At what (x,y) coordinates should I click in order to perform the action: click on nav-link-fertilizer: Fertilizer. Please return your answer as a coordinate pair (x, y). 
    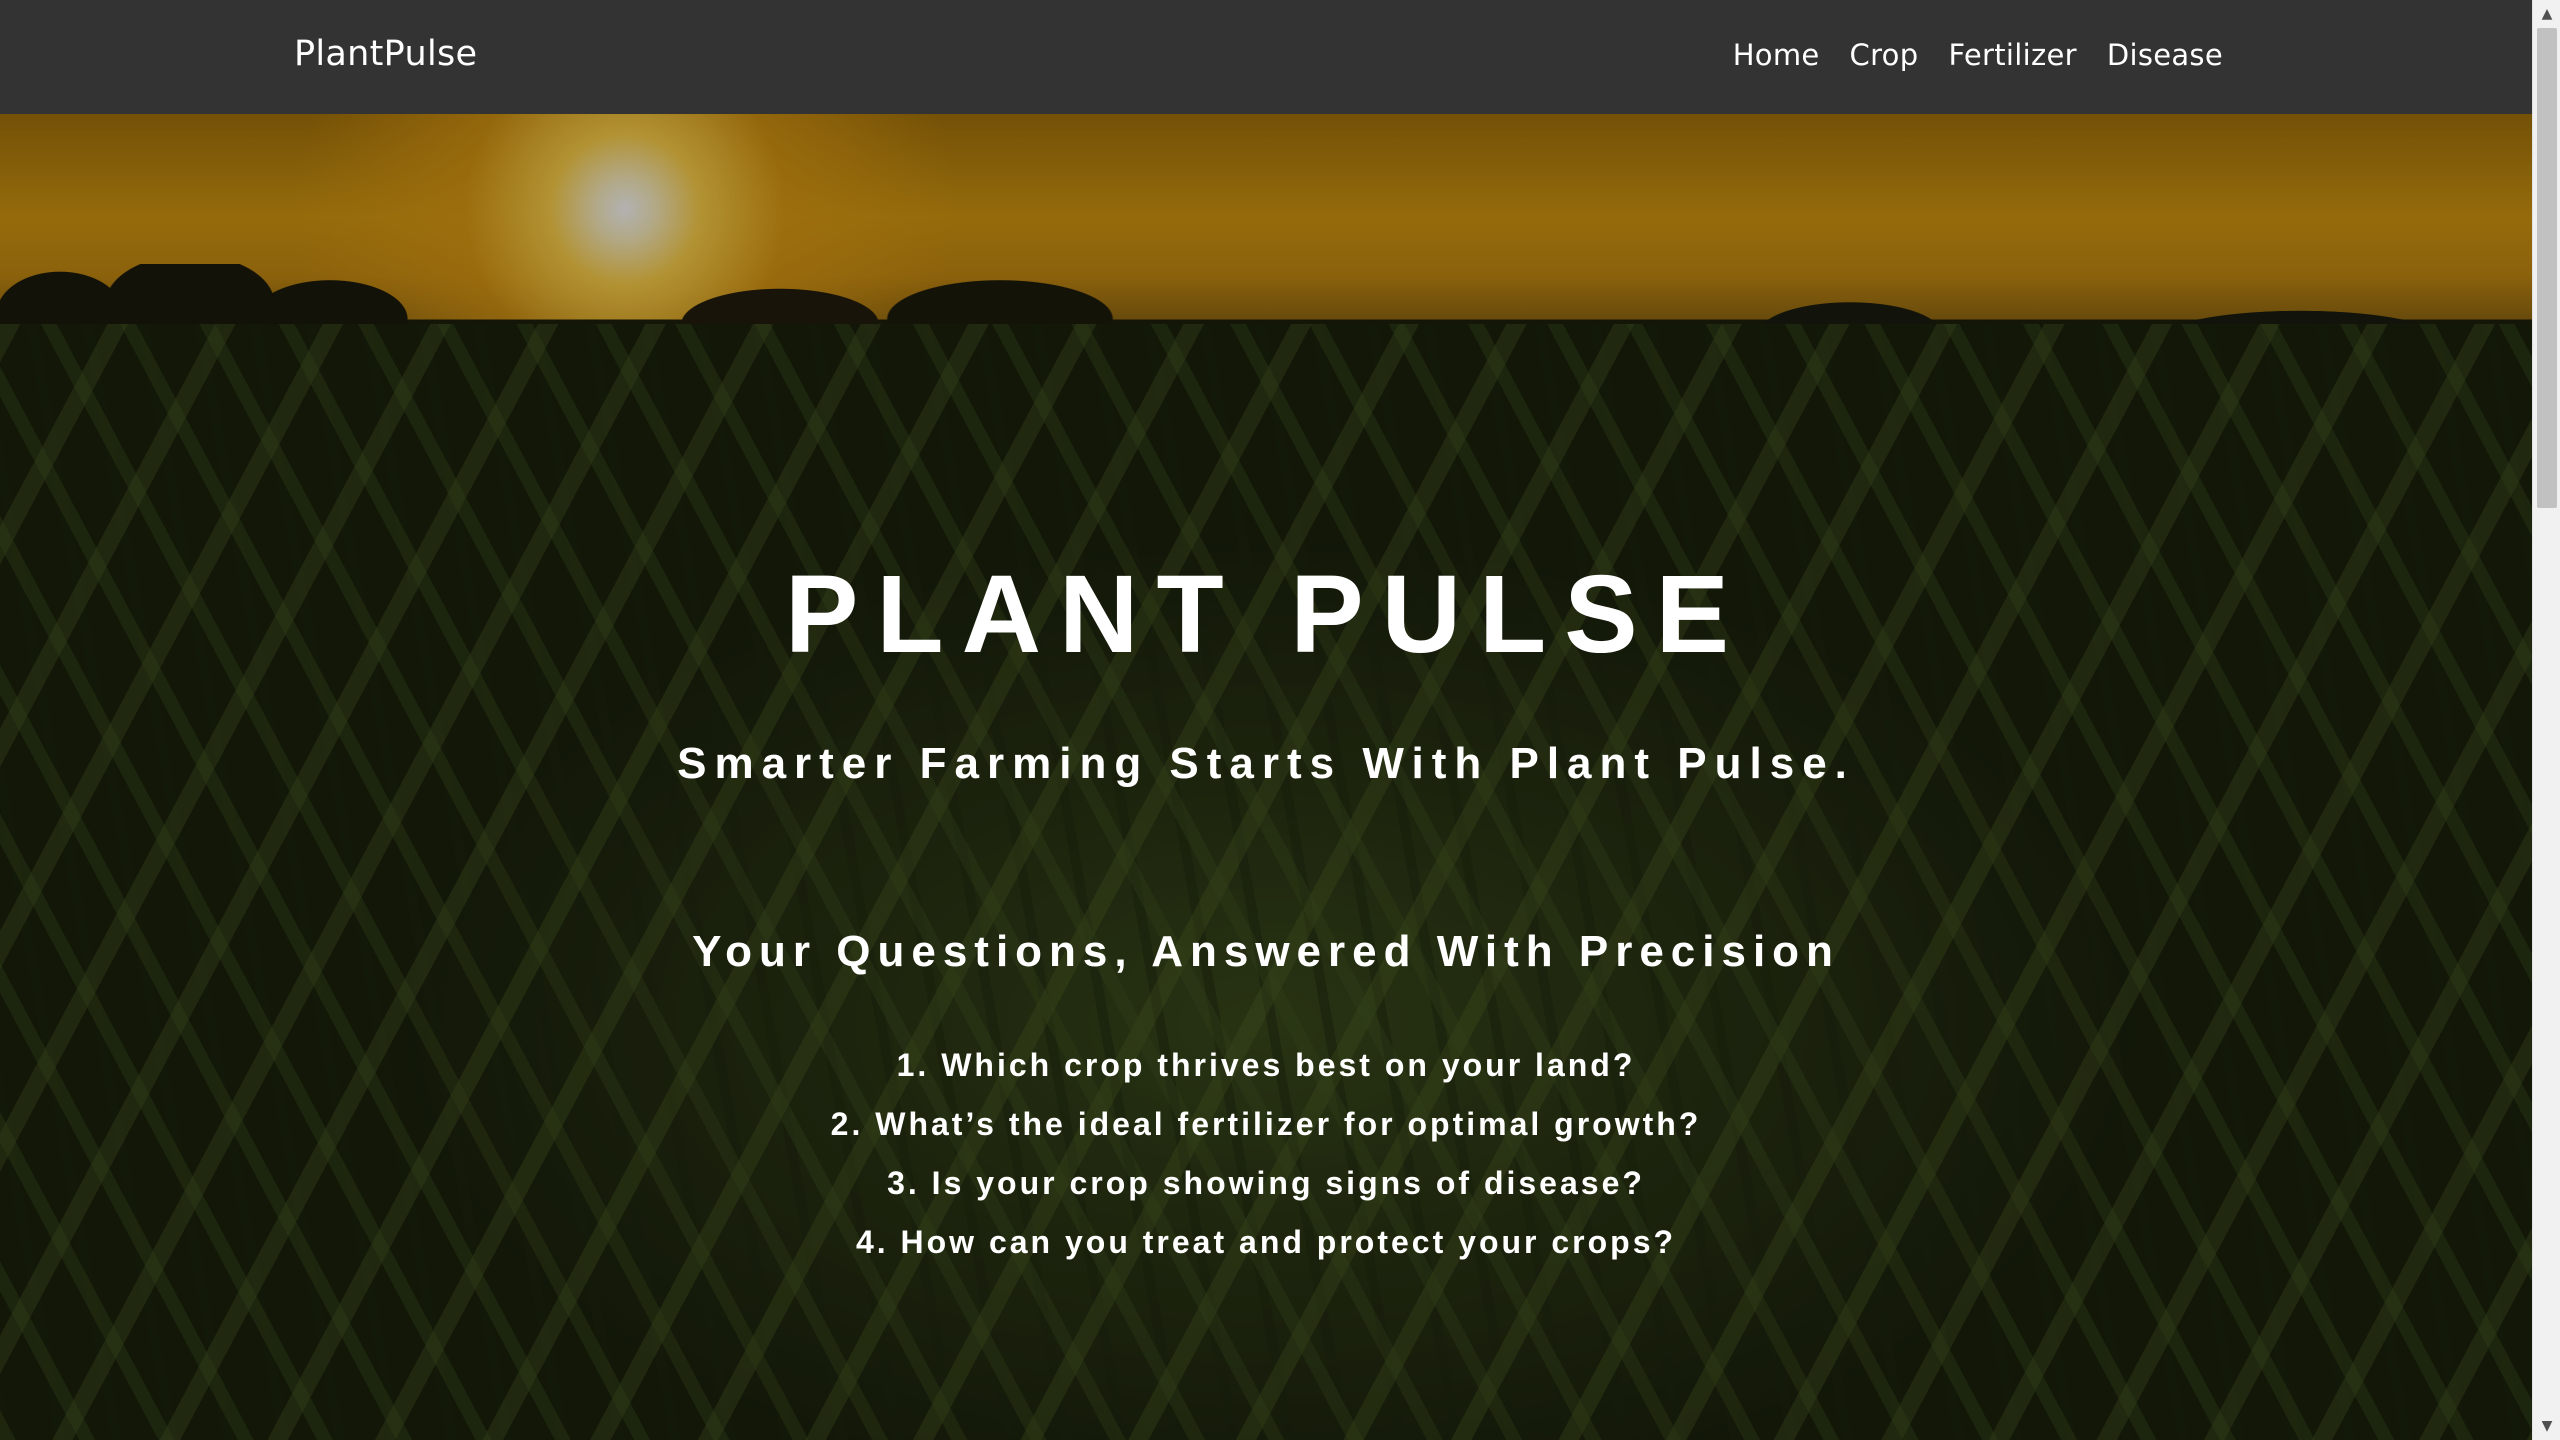
    Looking at the image, I should click on (2012, 55).